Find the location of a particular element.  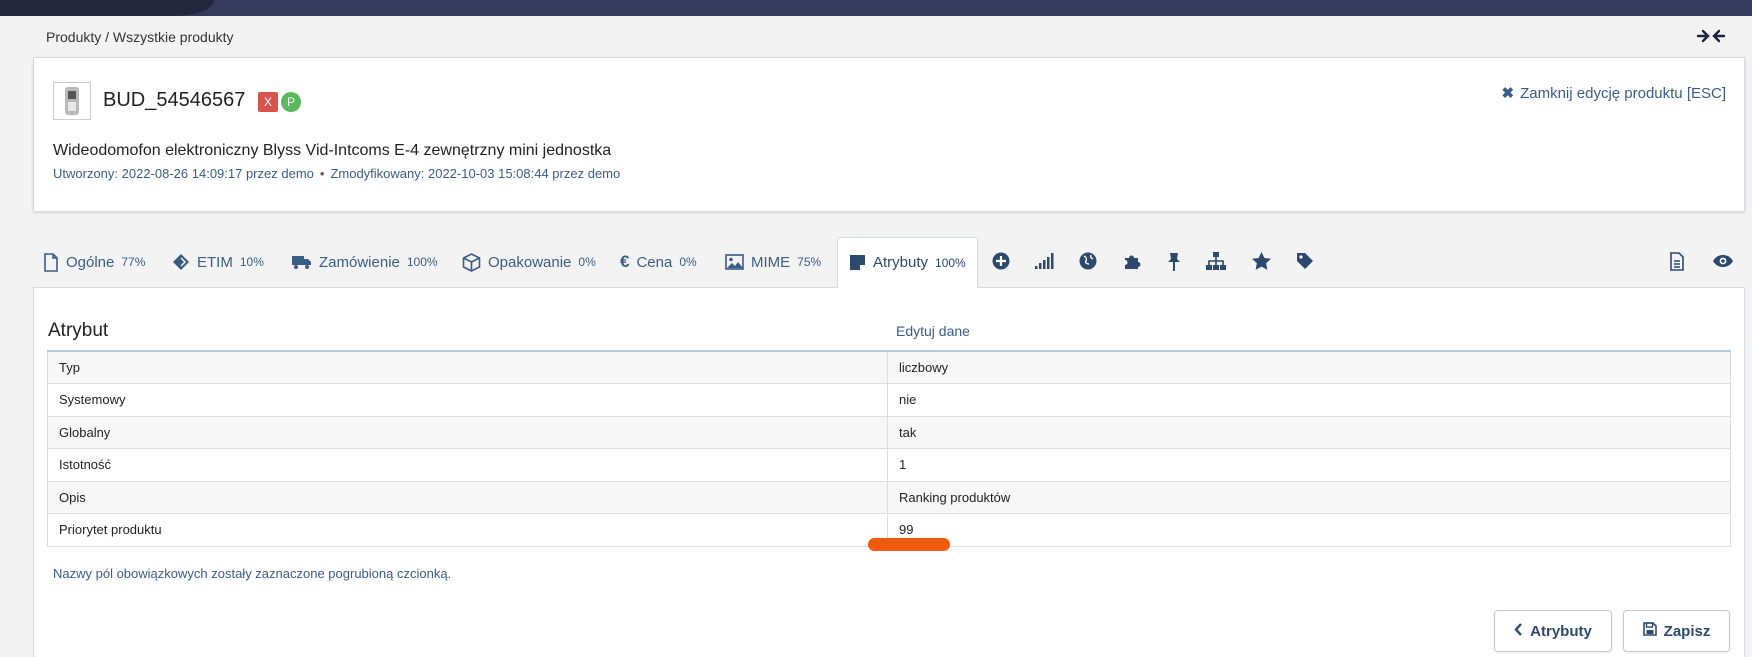

product-thumbnail is located at coordinates (72, 101).